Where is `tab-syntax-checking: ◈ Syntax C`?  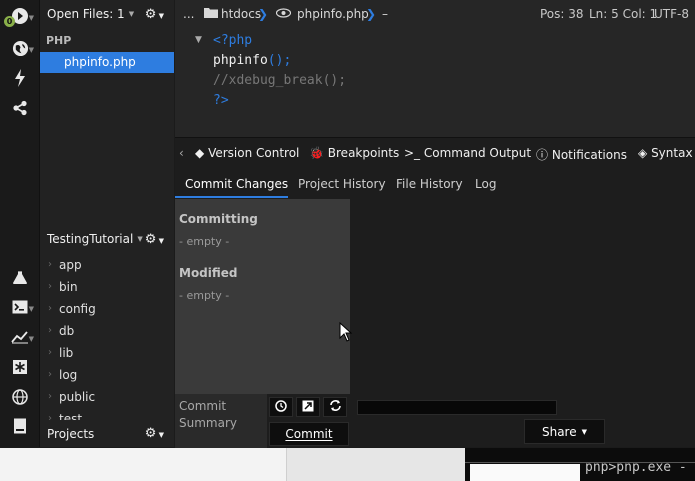 tab-syntax-checking: ◈ Syntax C is located at coordinates (666, 153).